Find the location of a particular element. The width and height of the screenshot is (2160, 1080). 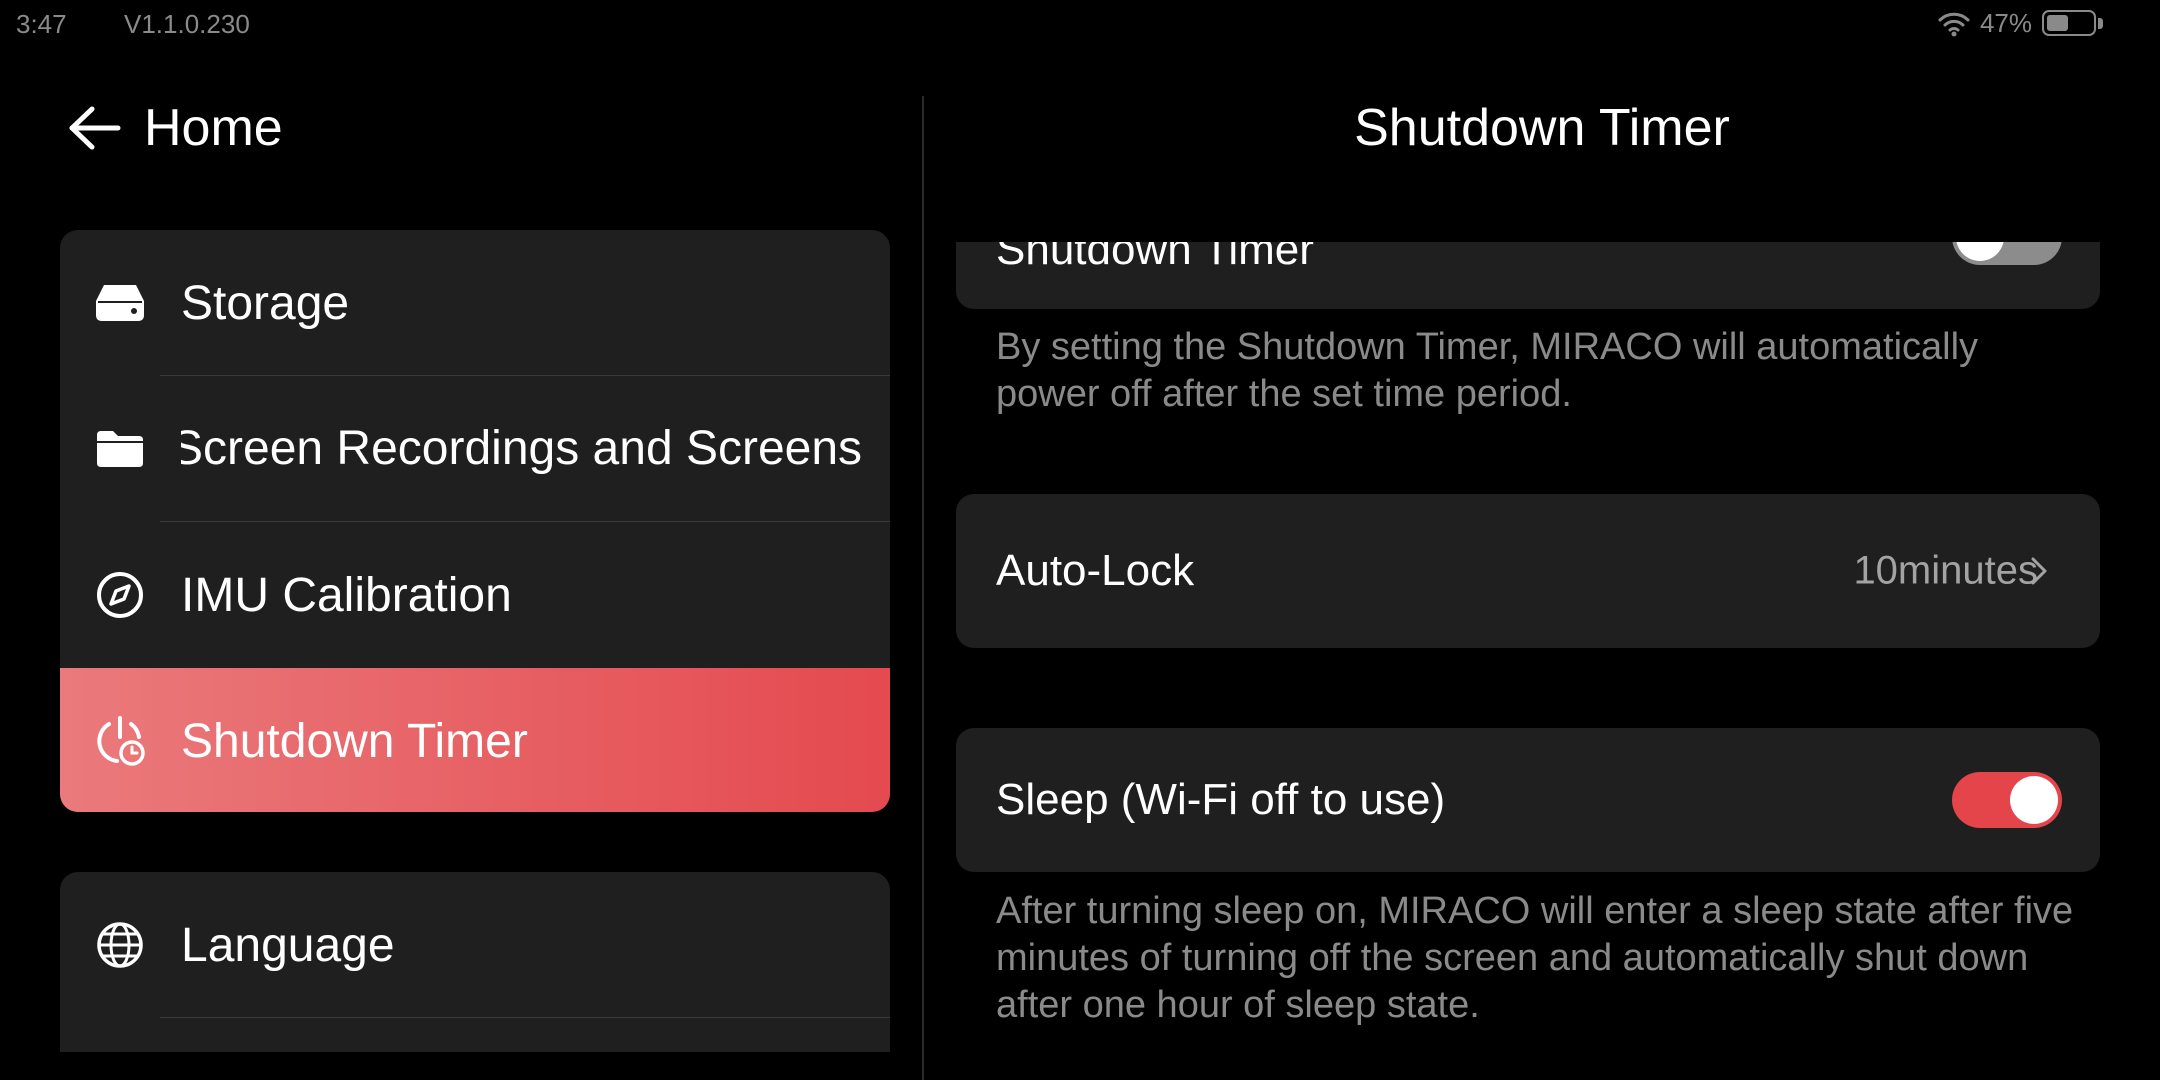

menu-item-storage: Storage is located at coordinates (475, 303).